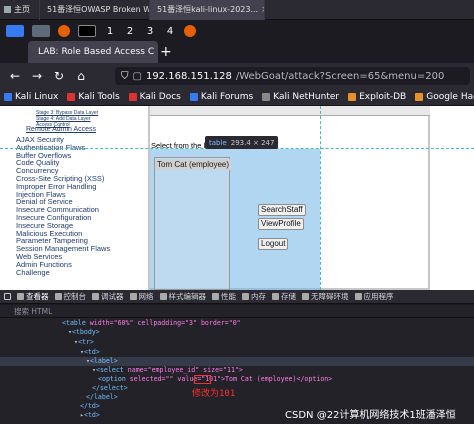 The image size is (474, 424). What do you see at coordinates (163, 296) in the screenshot?
I see `style-editor-icon` at bounding box center [163, 296].